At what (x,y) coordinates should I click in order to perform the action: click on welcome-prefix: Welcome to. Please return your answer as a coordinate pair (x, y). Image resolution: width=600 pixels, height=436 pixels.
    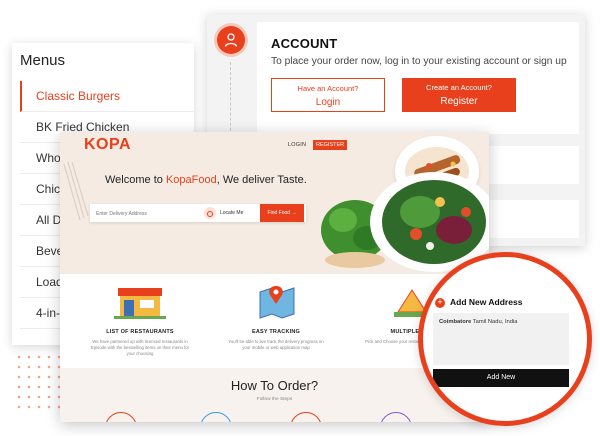
    Looking at the image, I should click on (135, 180).